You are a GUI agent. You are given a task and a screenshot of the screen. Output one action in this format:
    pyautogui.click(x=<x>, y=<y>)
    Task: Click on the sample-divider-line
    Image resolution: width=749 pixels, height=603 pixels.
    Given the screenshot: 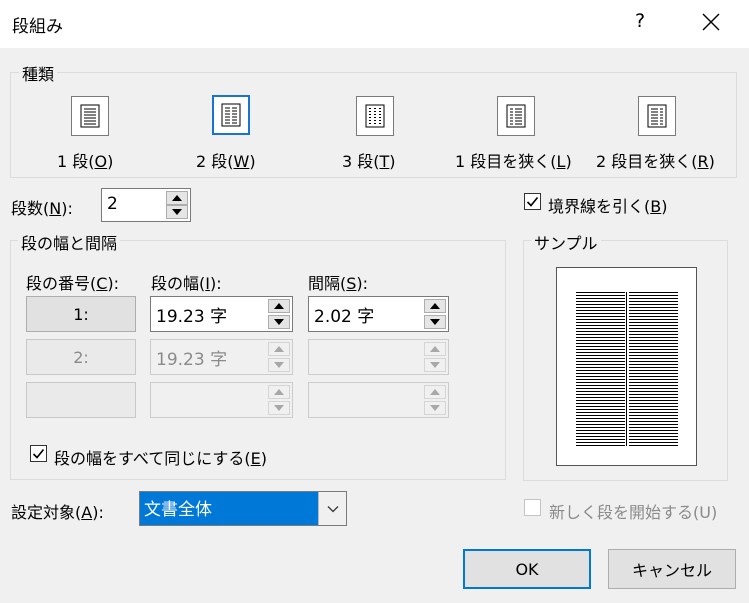 What is the action you would take?
    pyautogui.click(x=626, y=369)
    